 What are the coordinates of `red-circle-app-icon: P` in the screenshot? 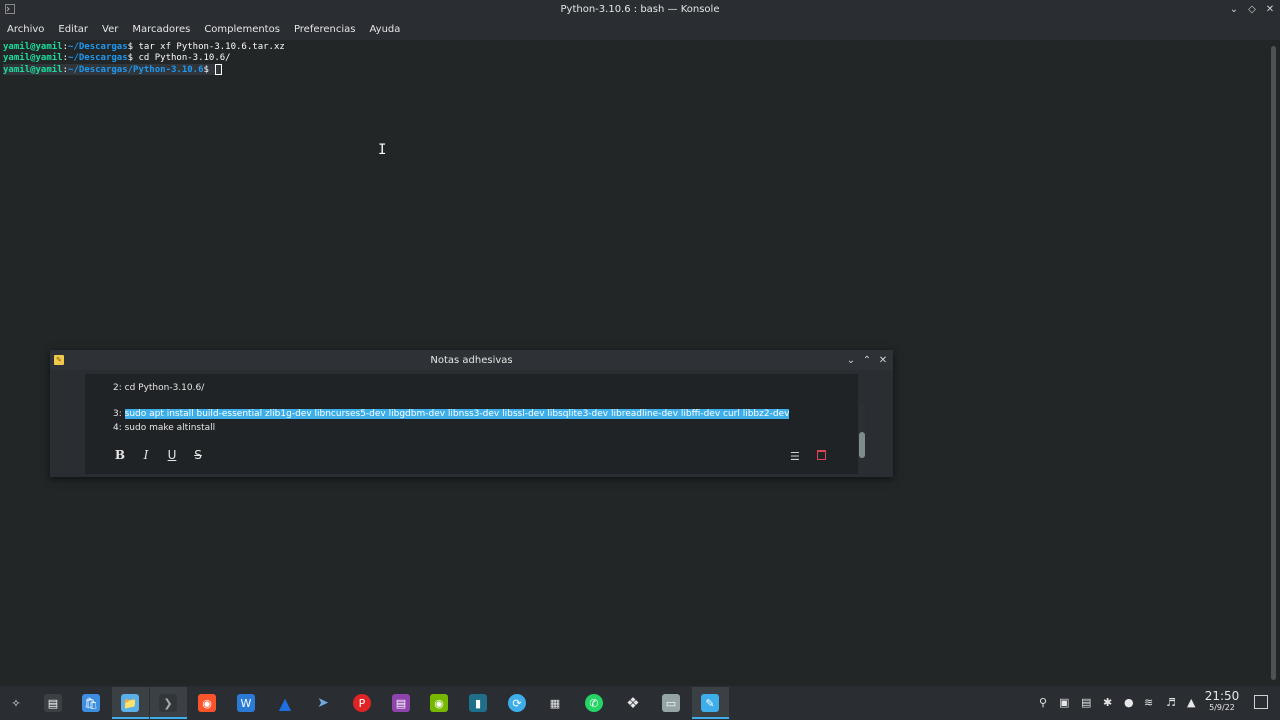 It's located at (362, 703).